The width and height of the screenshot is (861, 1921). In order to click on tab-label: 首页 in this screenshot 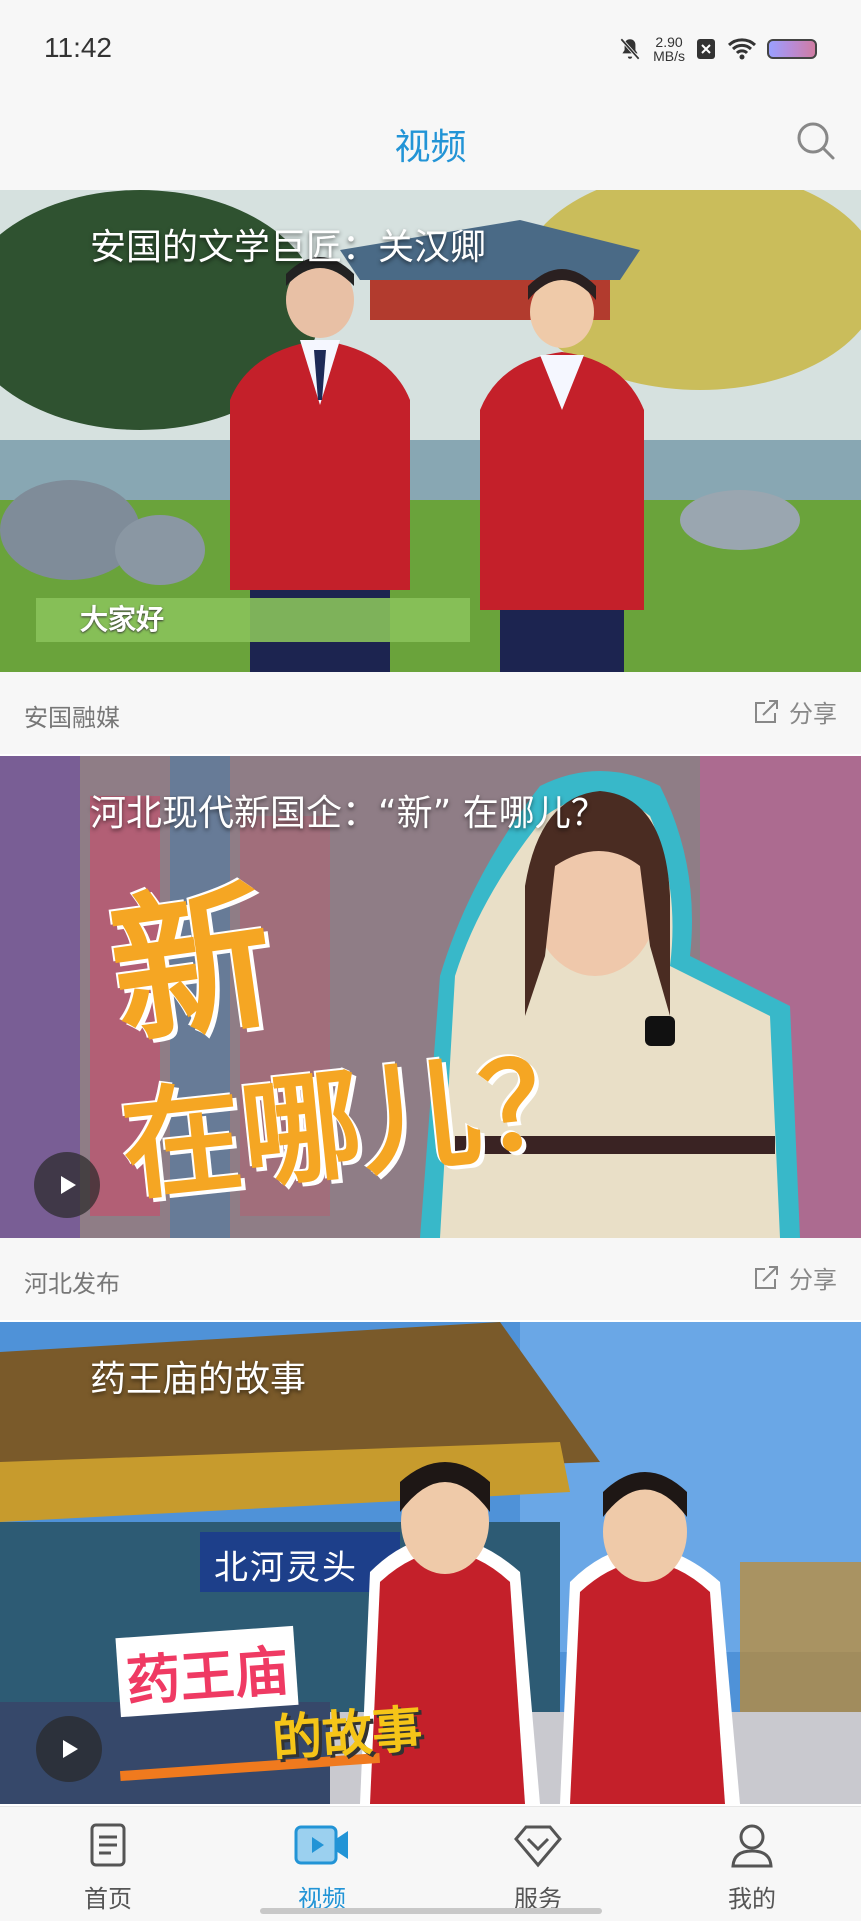, I will do `click(108, 1899)`.